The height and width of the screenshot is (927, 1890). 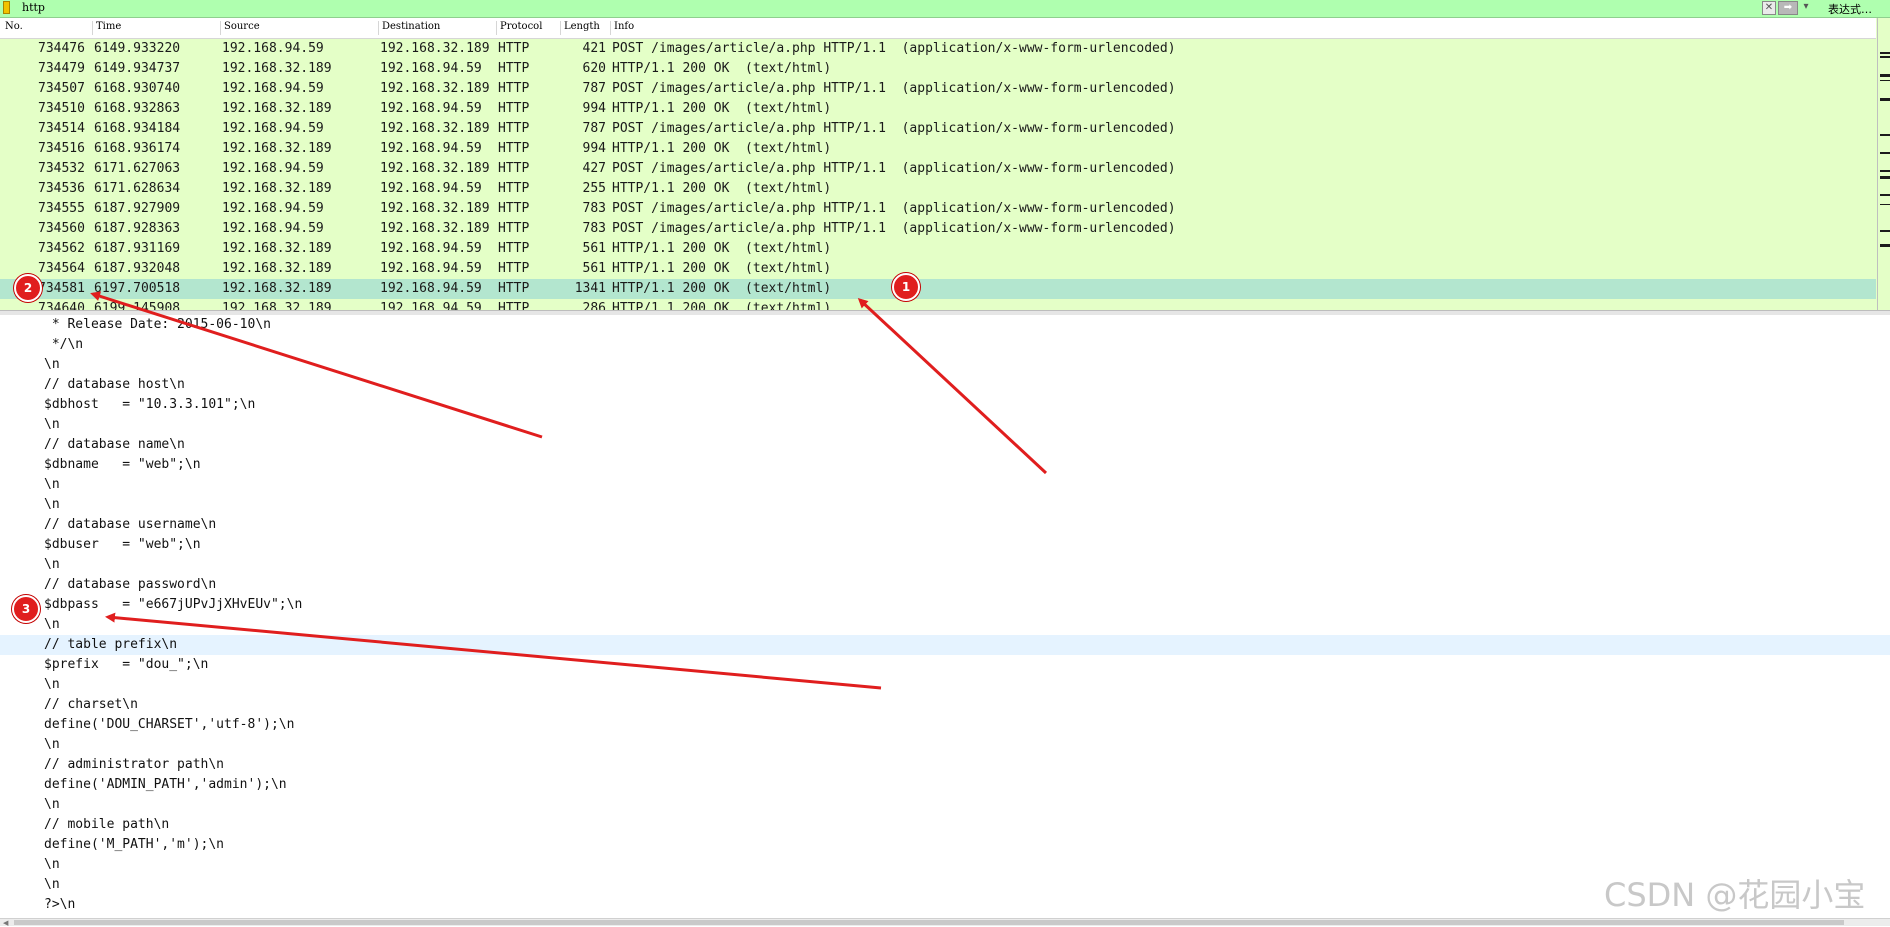 I want to click on packet-no: 734479, so click(x=61, y=68).